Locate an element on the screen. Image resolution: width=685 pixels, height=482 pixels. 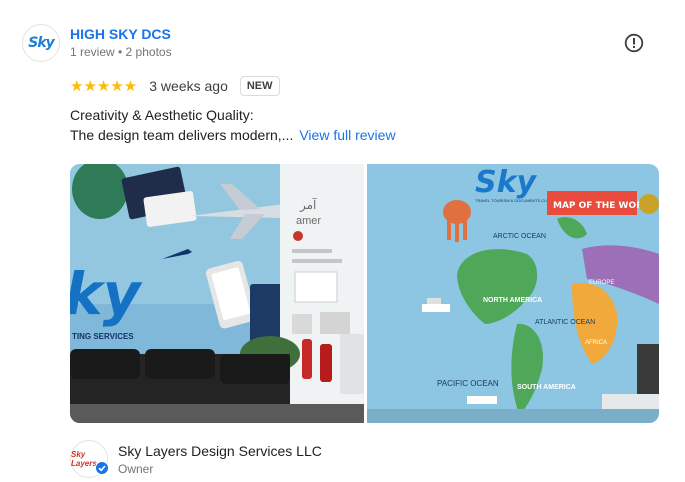
review-text-line1: Creativity & Aesthetic Quality: is located at coordinates (162, 115).